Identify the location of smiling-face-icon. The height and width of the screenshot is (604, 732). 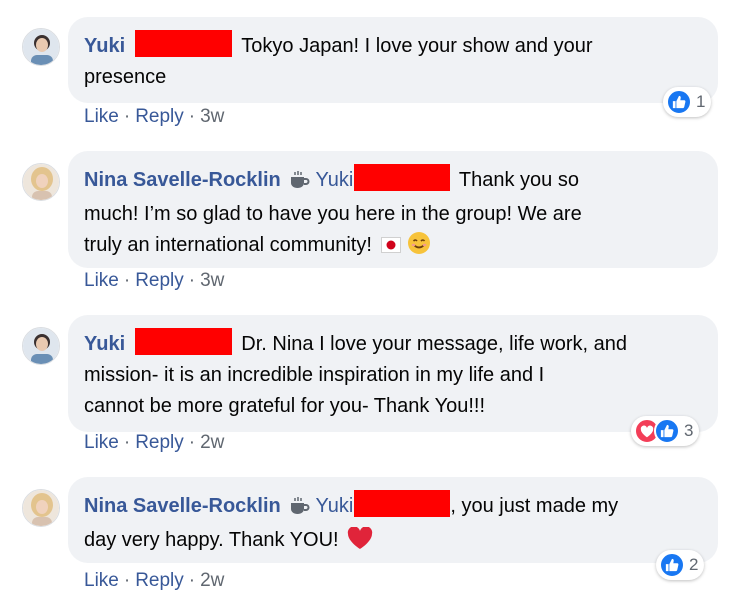
(419, 248).